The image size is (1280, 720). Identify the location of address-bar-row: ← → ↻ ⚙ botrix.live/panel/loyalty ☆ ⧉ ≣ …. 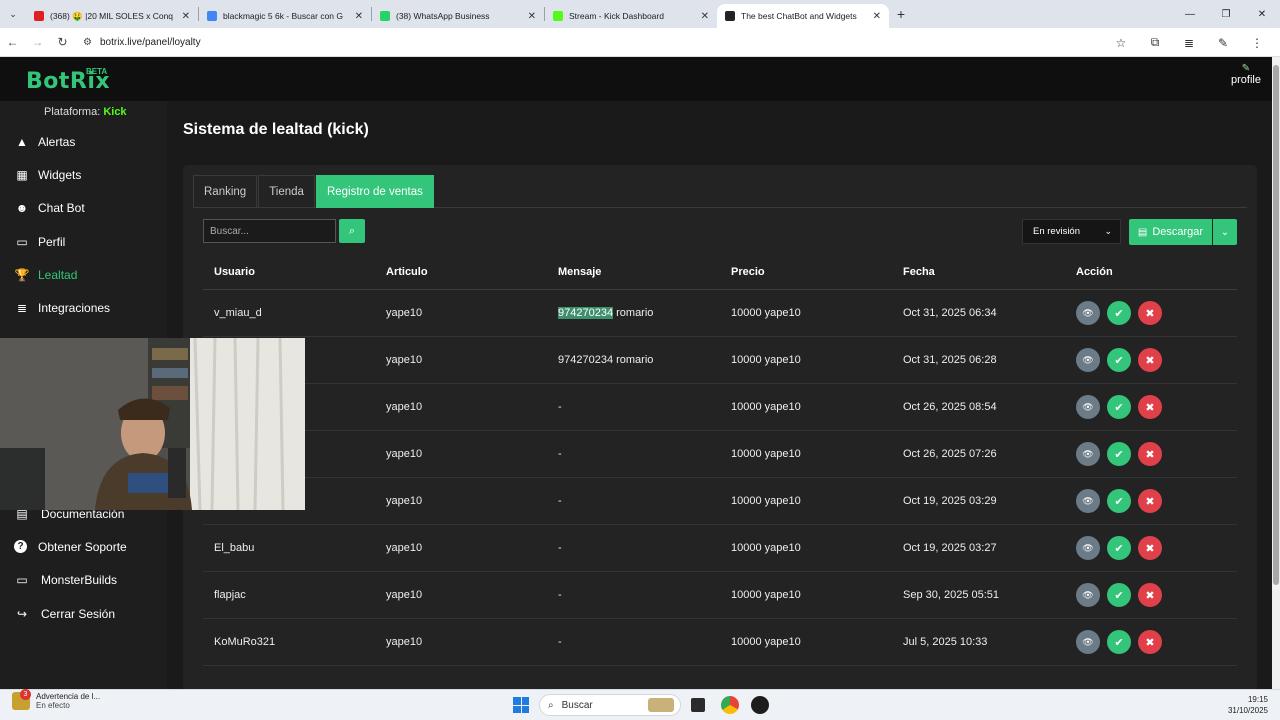
(640, 42).